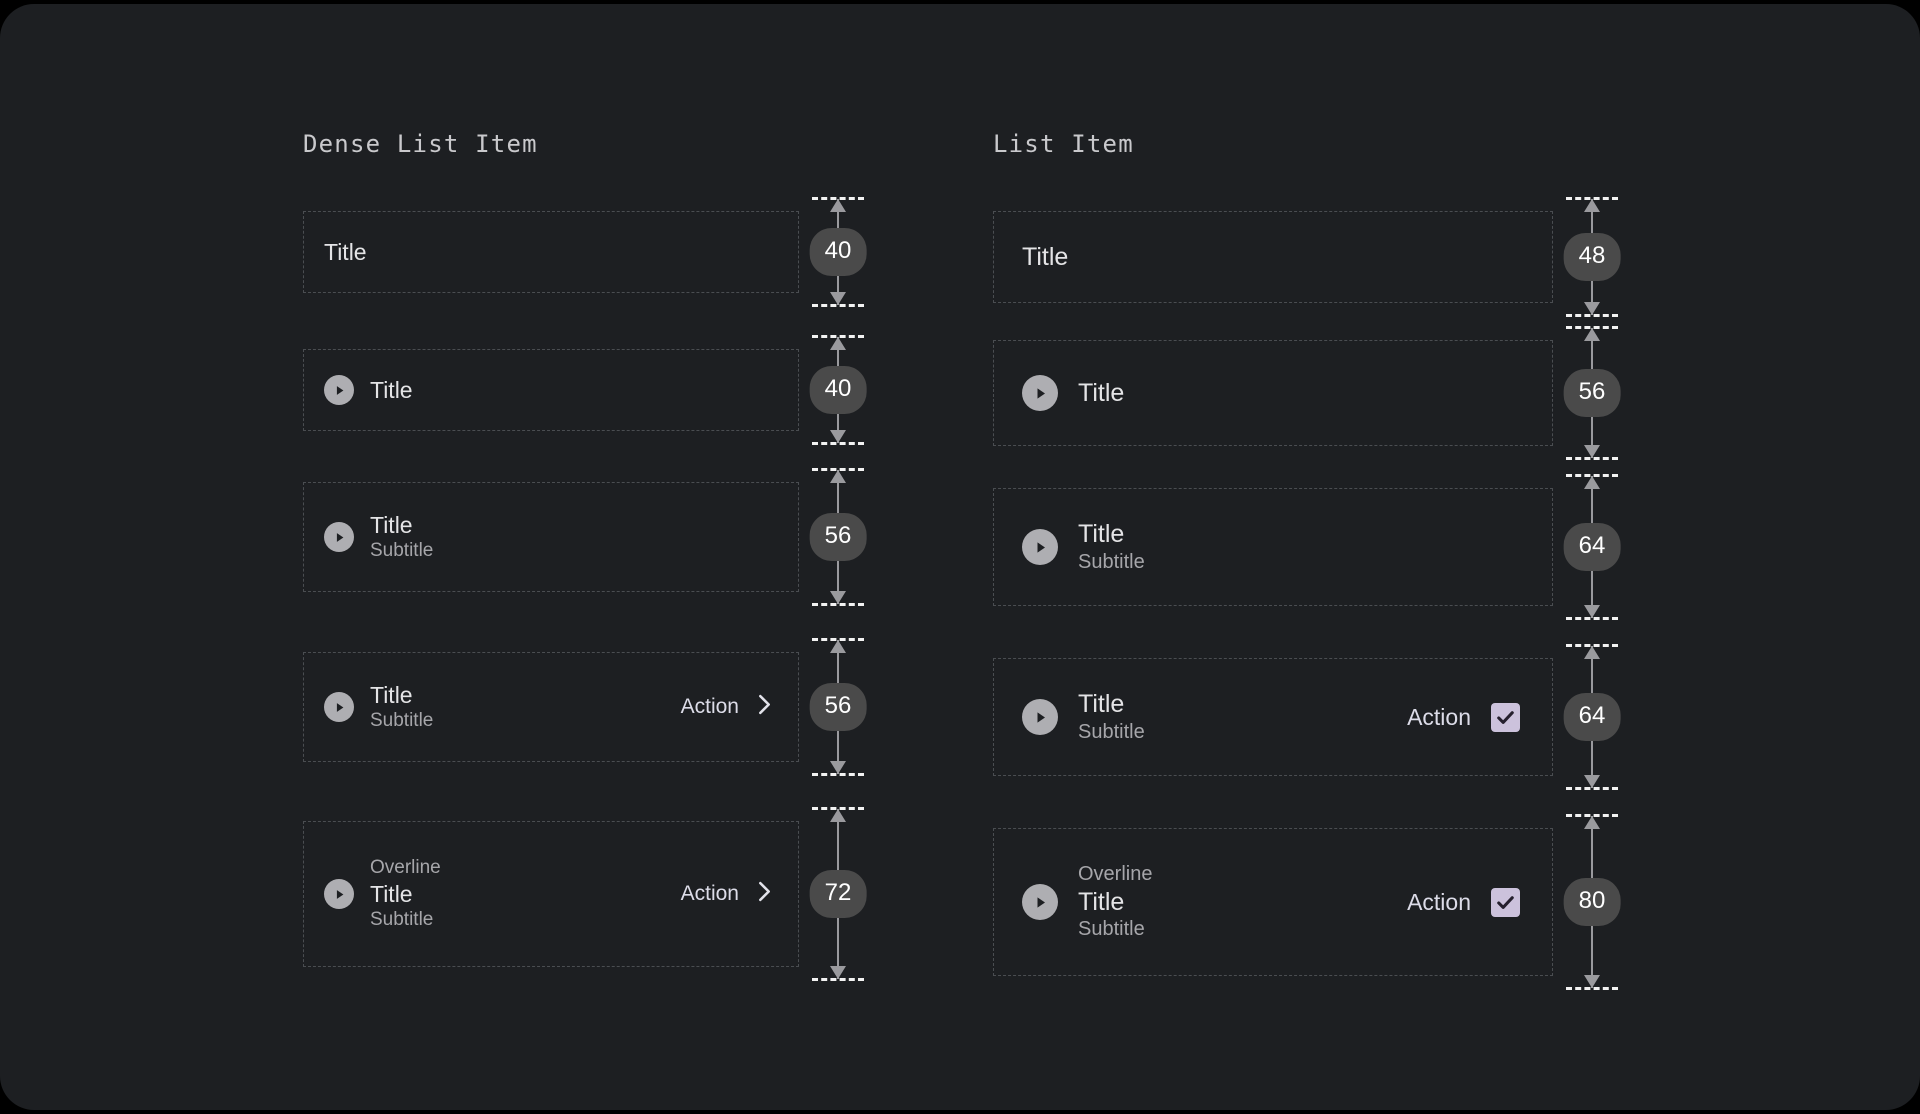  I want to click on height-measurement-list-item-title-only: 48, so click(1592, 257).